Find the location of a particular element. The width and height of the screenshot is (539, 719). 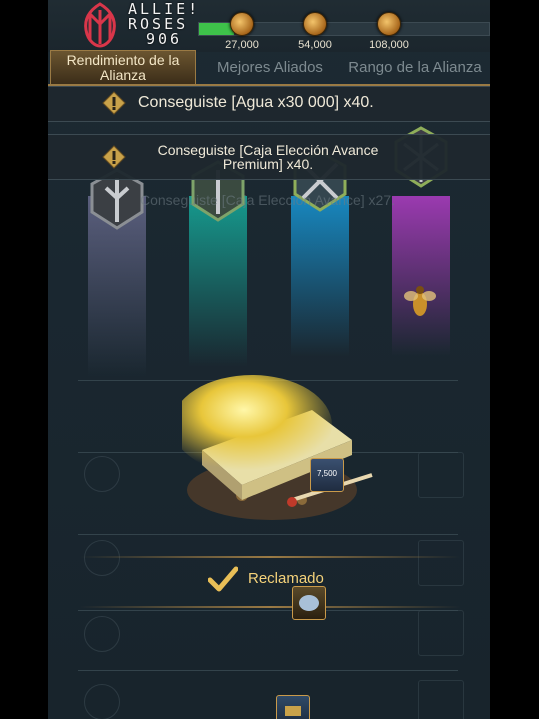

notification-water: Conseguiste [Agua x30 000] x40. is located at coordinates (269, 104).